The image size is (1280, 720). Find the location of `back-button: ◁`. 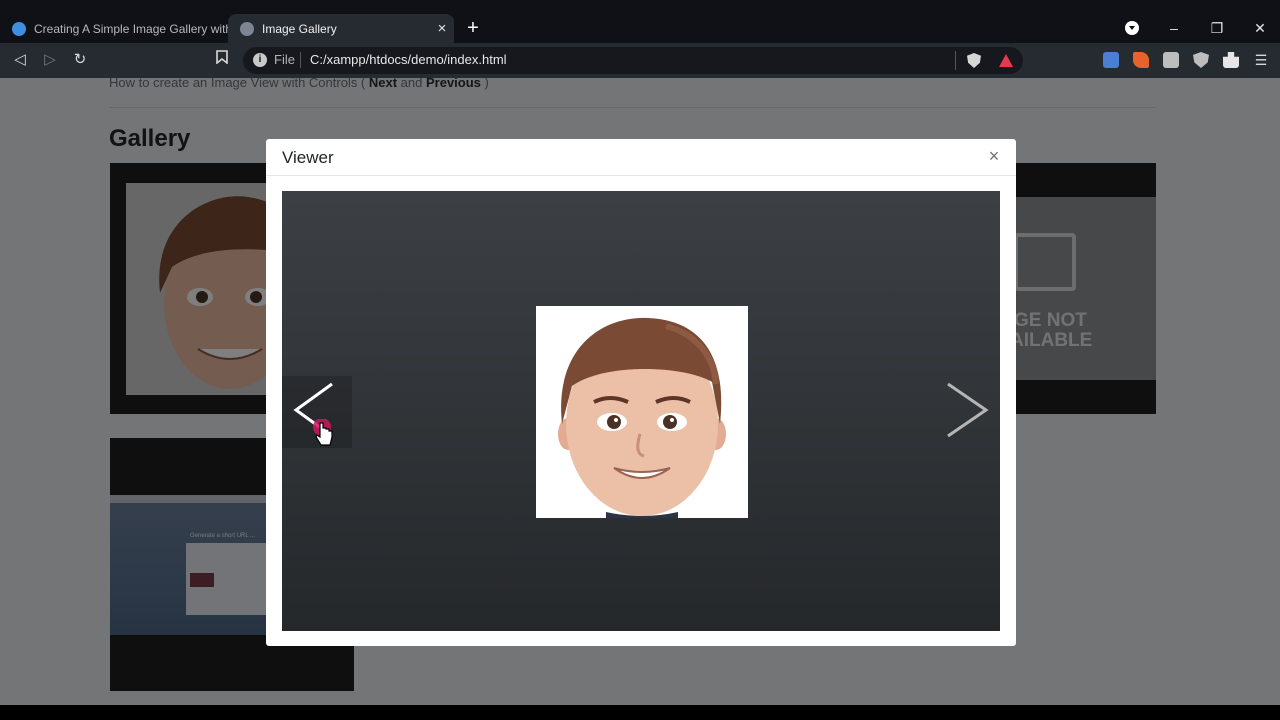

back-button: ◁ is located at coordinates (20, 60).